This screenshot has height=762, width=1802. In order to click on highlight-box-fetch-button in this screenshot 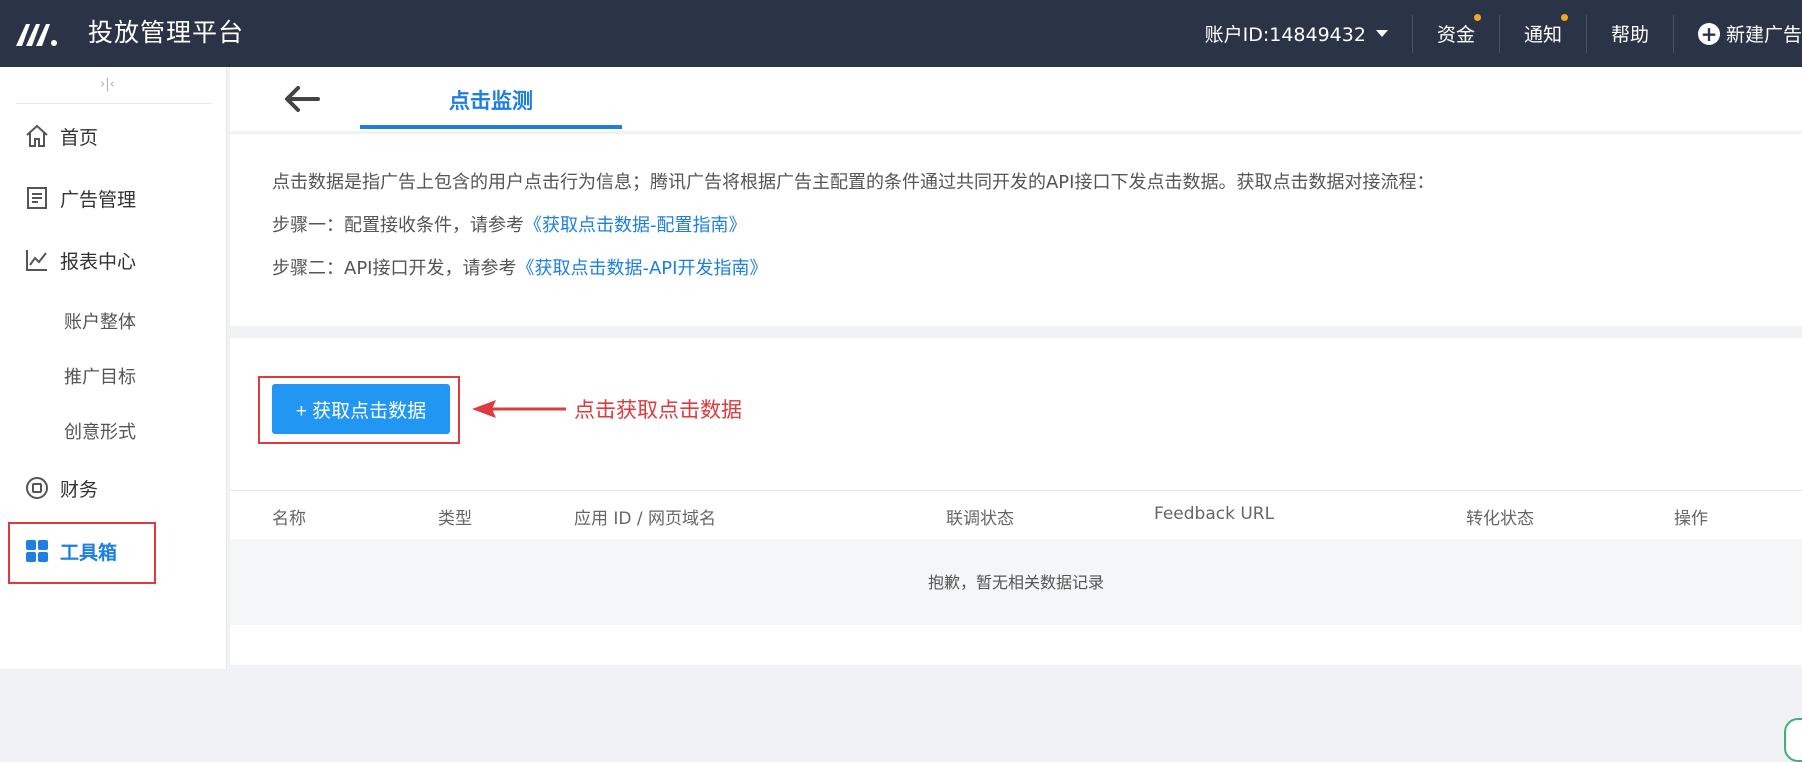, I will do `click(359, 410)`.